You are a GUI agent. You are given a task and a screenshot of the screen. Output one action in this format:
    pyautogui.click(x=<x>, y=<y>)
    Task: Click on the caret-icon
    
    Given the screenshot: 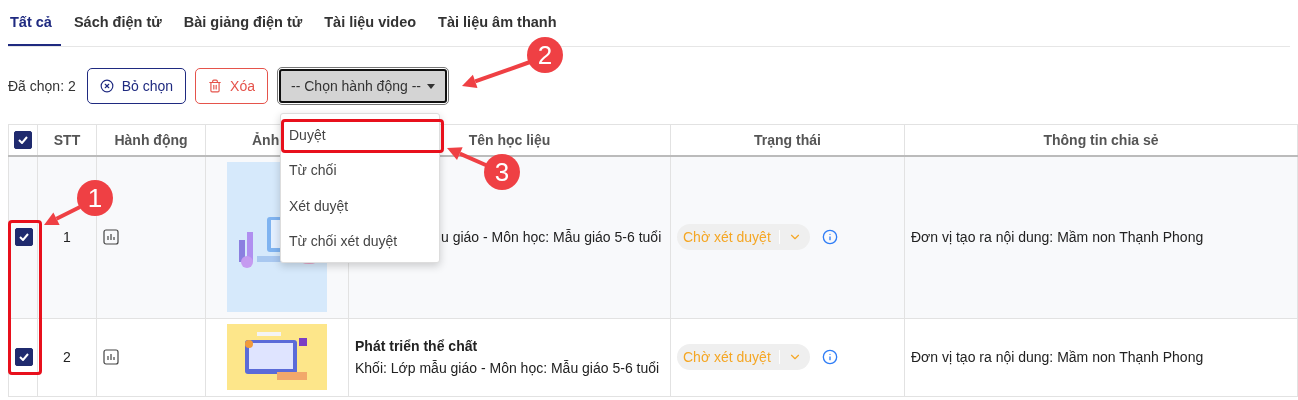 What is the action you would take?
    pyautogui.click(x=431, y=86)
    